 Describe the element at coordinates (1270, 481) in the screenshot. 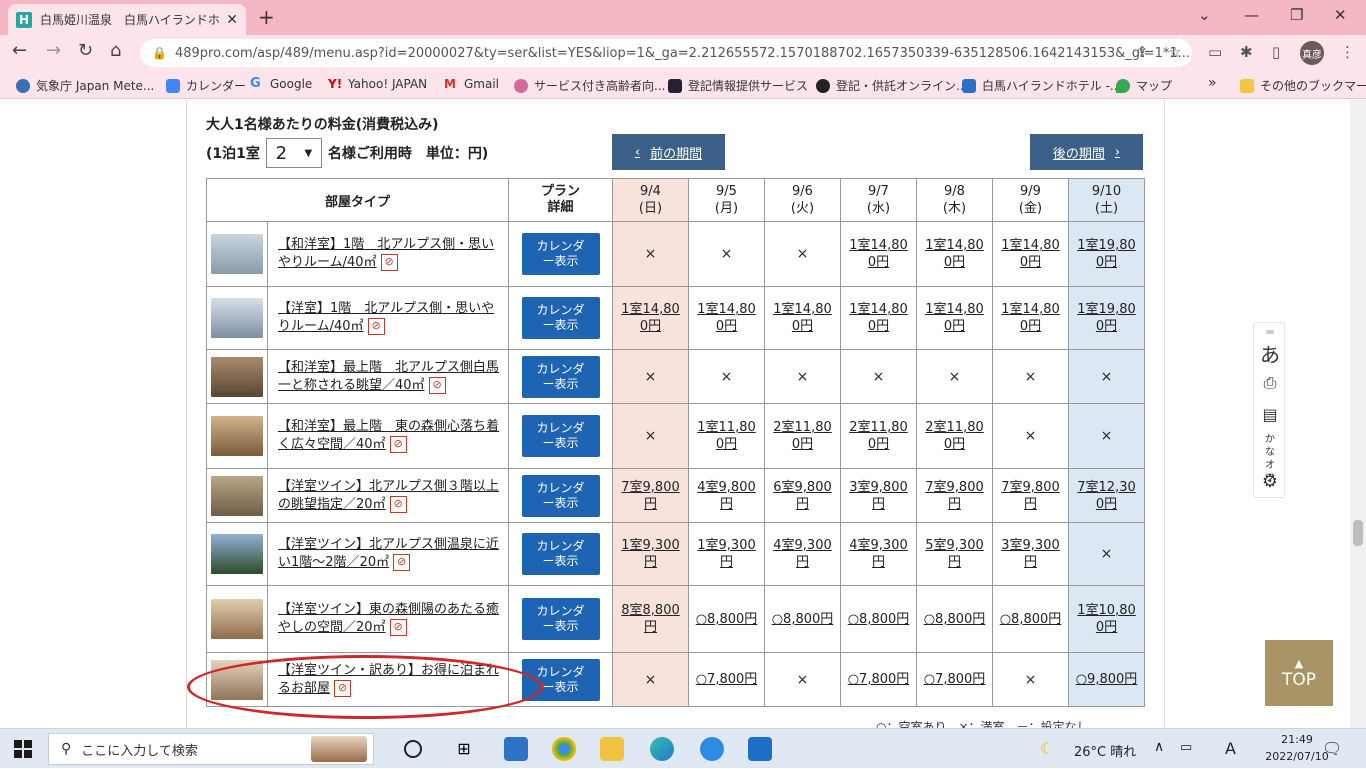

I see `settings-gear-icon: ⚙` at that location.